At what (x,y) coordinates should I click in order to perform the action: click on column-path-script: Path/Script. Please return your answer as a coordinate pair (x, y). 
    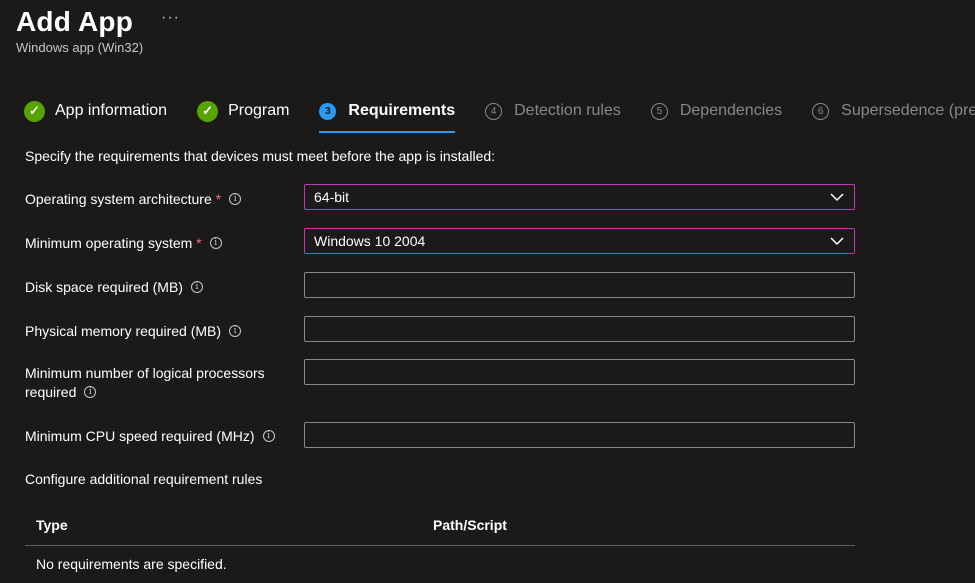
    Looking at the image, I should click on (470, 525).